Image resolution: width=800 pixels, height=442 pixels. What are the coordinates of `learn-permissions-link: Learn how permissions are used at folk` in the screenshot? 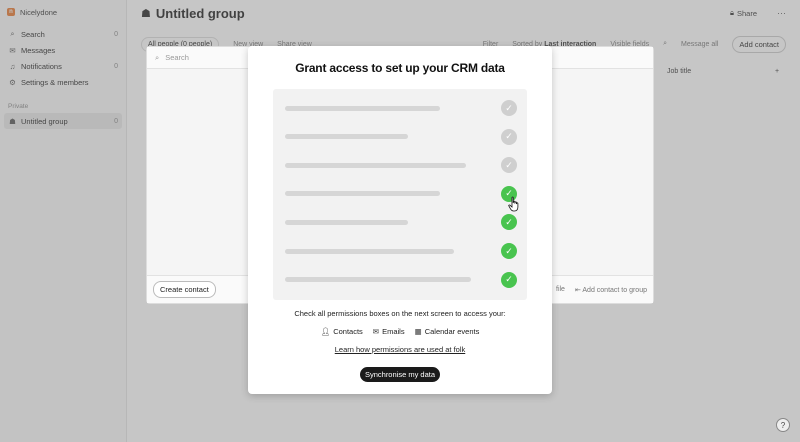 It's located at (400, 349).